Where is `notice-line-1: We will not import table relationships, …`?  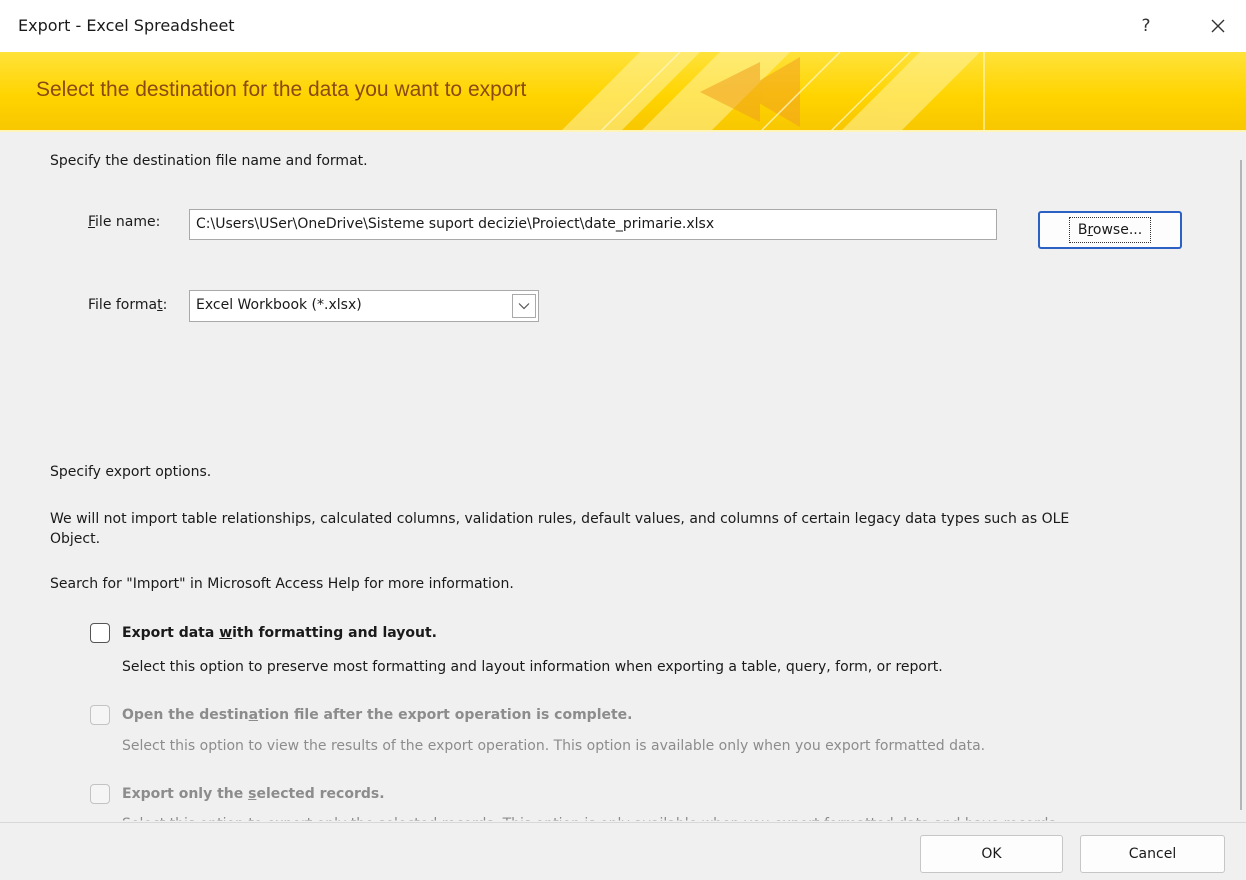 notice-line-1: We will not import table relationships, … is located at coordinates (560, 519).